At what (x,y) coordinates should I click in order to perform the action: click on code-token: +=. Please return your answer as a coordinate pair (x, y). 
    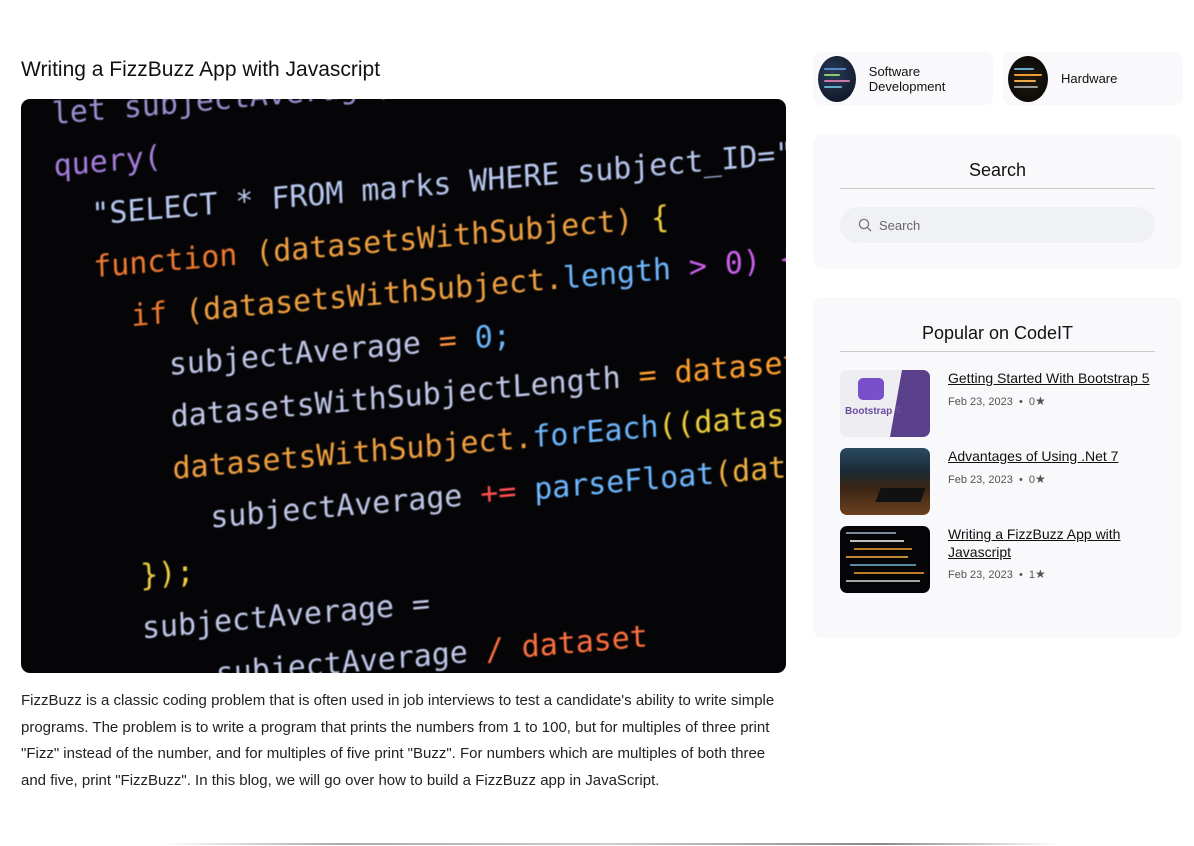
    Looking at the image, I should click on (507, 492).